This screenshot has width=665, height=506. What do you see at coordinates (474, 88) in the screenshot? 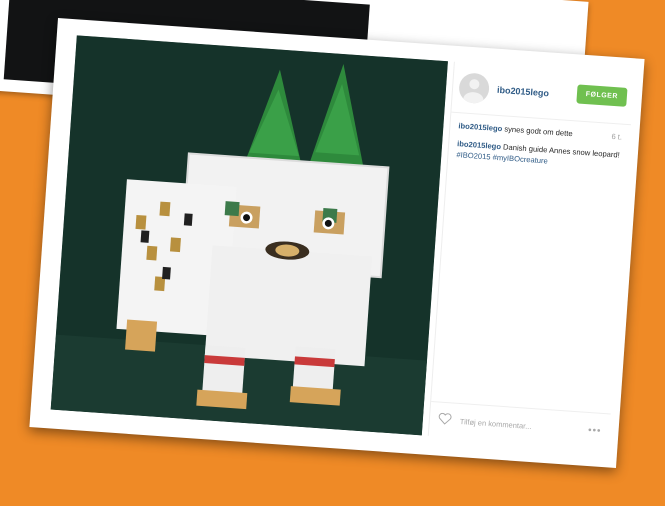
I see `default-avatar-icon` at bounding box center [474, 88].